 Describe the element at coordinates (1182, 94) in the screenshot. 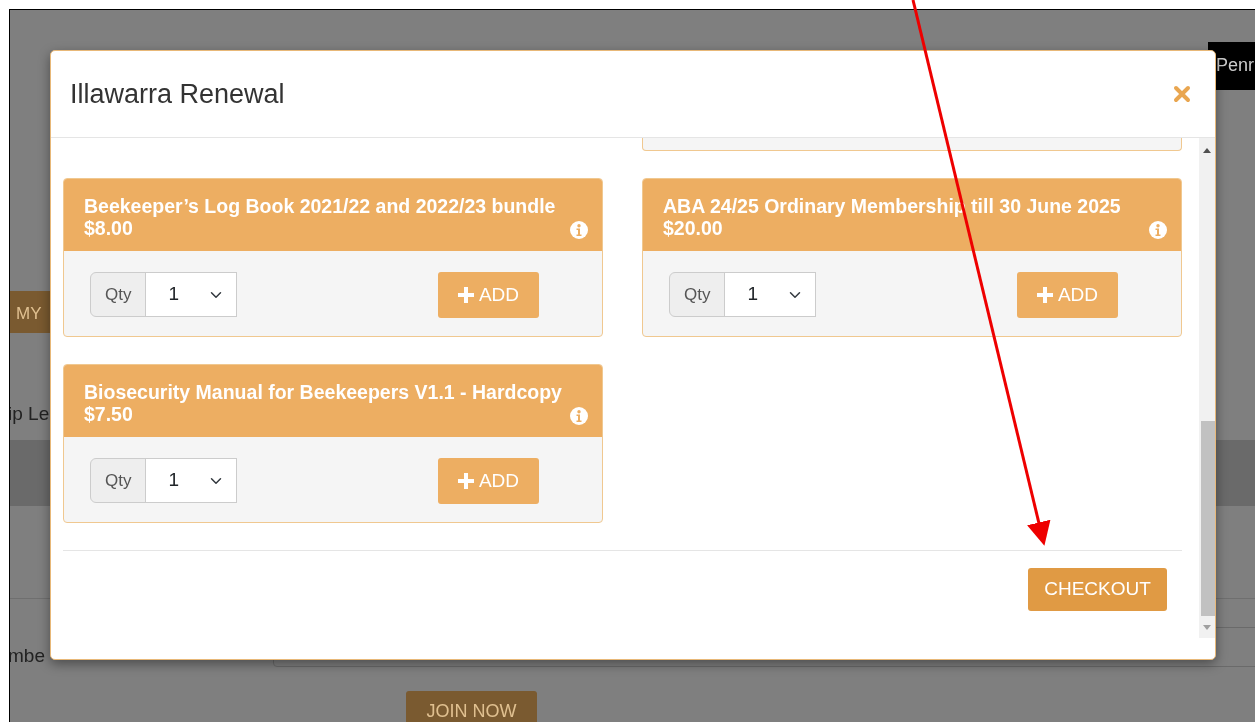

I see `close-icon` at that location.